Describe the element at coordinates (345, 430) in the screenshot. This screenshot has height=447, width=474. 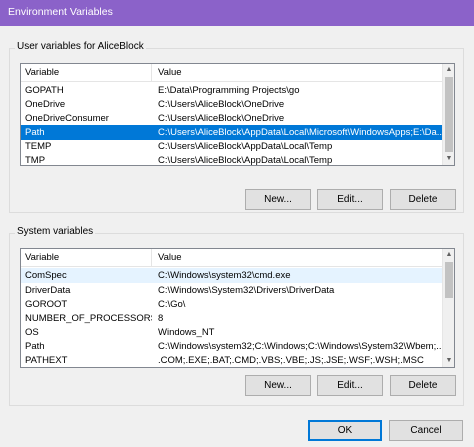
I see `ok-button: OK` at that location.